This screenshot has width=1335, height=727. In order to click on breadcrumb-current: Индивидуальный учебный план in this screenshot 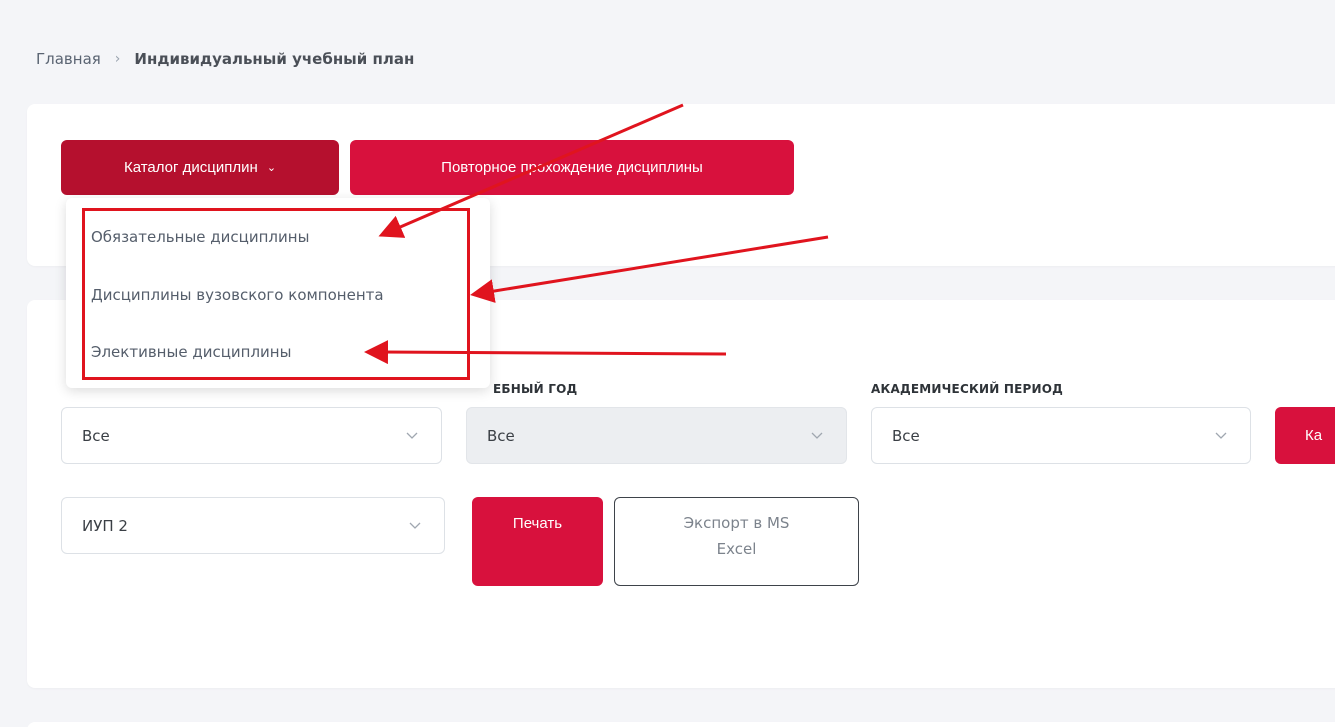, I will do `click(274, 59)`.